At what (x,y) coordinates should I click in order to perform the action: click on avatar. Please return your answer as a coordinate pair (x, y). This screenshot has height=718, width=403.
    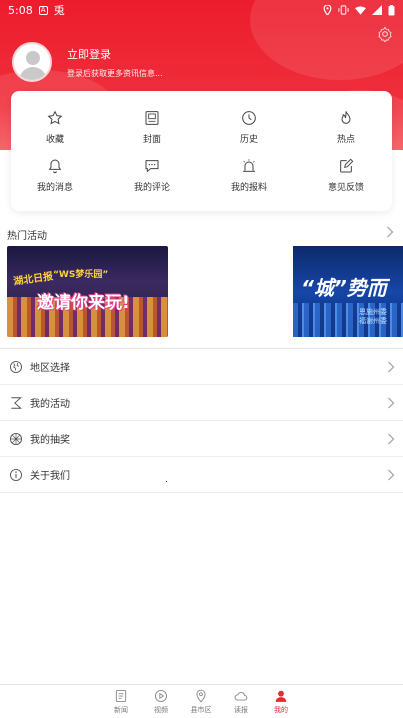
    Looking at the image, I should click on (32, 62).